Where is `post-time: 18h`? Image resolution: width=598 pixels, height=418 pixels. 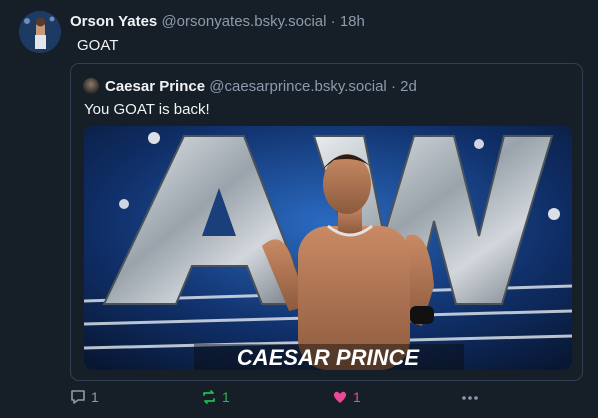 post-time: 18h is located at coordinates (352, 21).